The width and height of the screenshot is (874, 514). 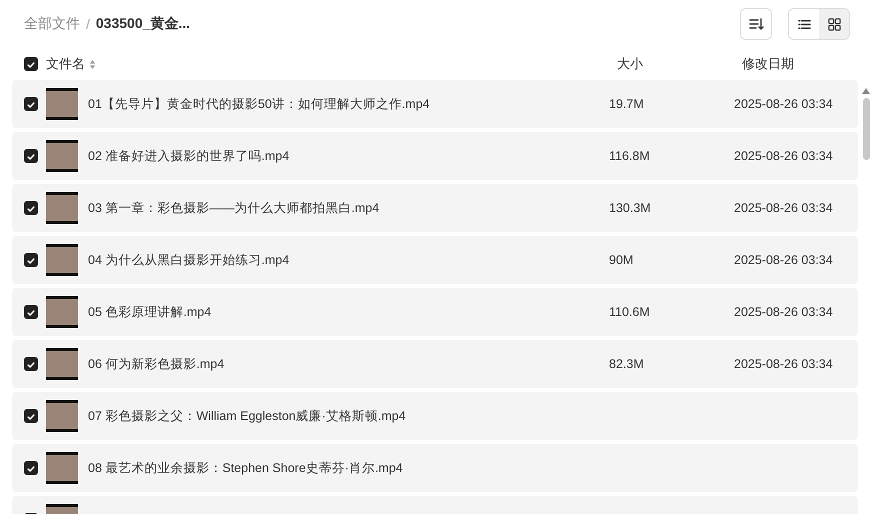 I want to click on breadcrumb-item: 全部文件, so click(x=52, y=24).